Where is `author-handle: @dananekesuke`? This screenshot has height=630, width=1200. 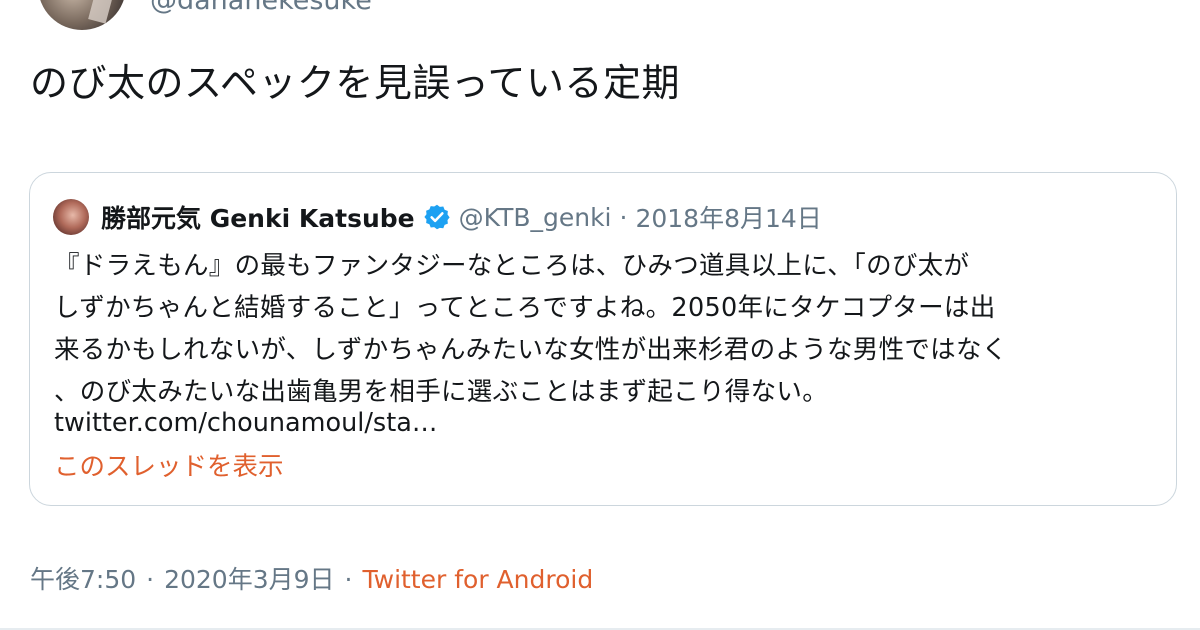
author-handle: @dananekesuke is located at coordinates (261, 8).